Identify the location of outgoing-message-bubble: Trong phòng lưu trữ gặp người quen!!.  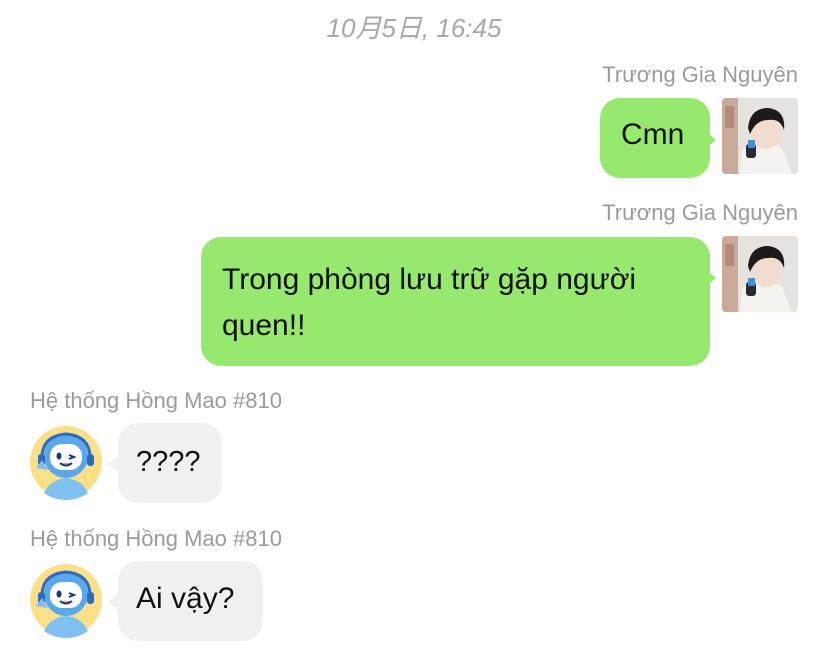
(455, 301).